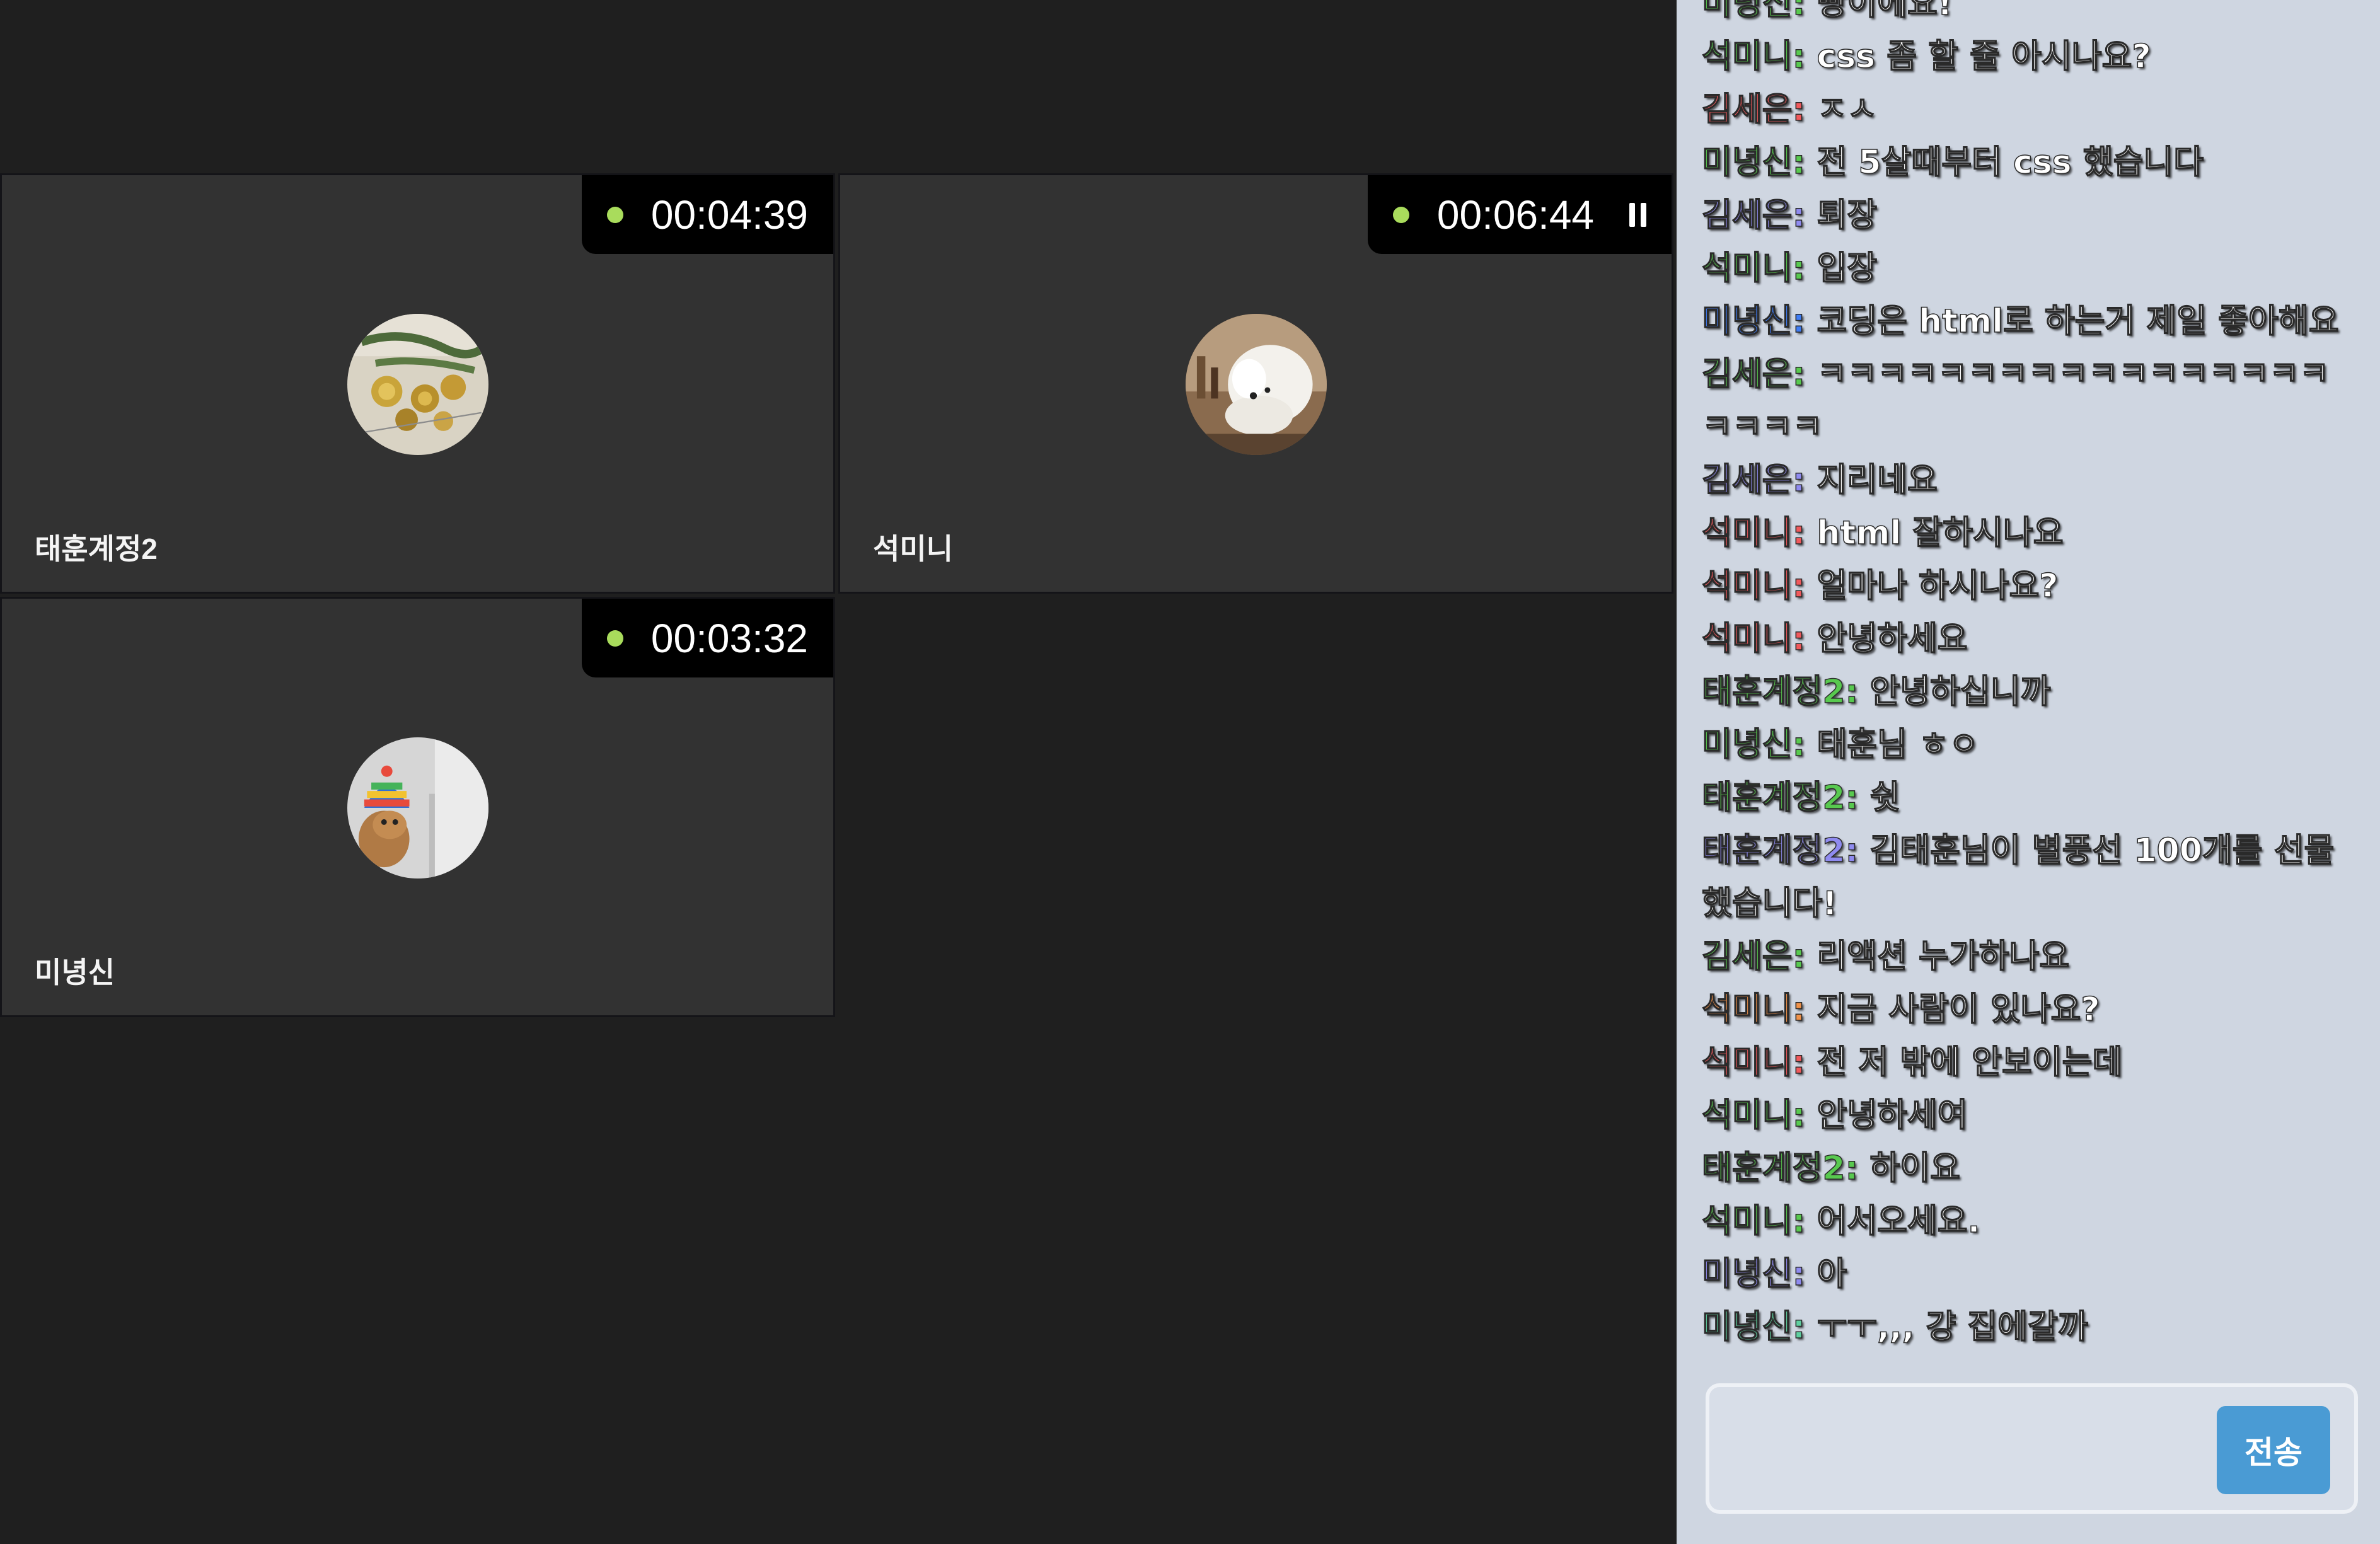 The height and width of the screenshot is (1544, 2380). What do you see at coordinates (1892, 1115) in the screenshot?
I see `chat-message-text: 안녕하세여` at bounding box center [1892, 1115].